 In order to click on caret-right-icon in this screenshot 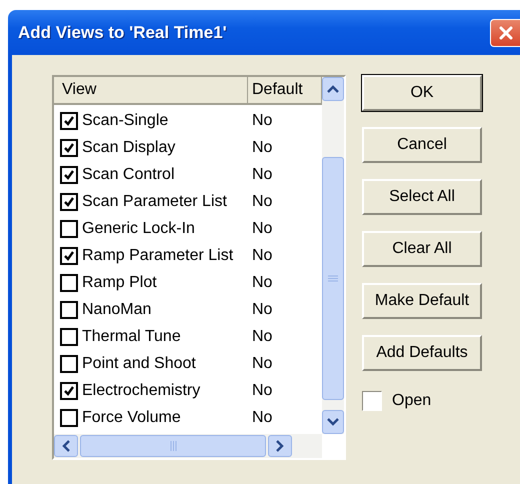, I will do `click(280, 446)`.